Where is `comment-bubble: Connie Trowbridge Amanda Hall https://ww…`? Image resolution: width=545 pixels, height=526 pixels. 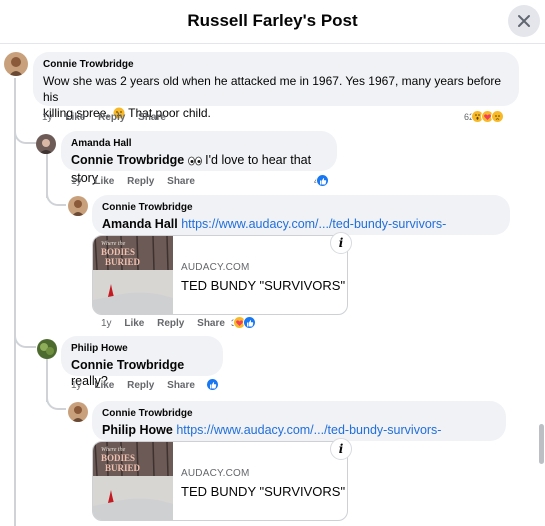 comment-bubble: Connie Trowbridge Amanda Hall https://ww… is located at coordinates (301, 221).